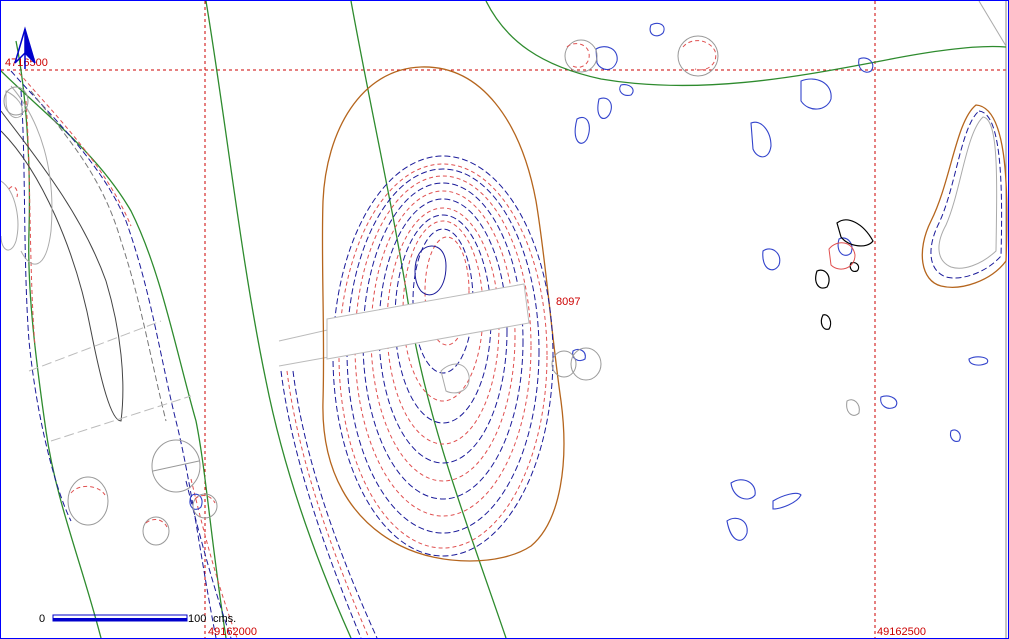 This screenshot has width=1009, height=639. What do you see at coordinates (329, 504) in the screenshot?
I see `left-valley-contours` at bounding box center [329, 504].